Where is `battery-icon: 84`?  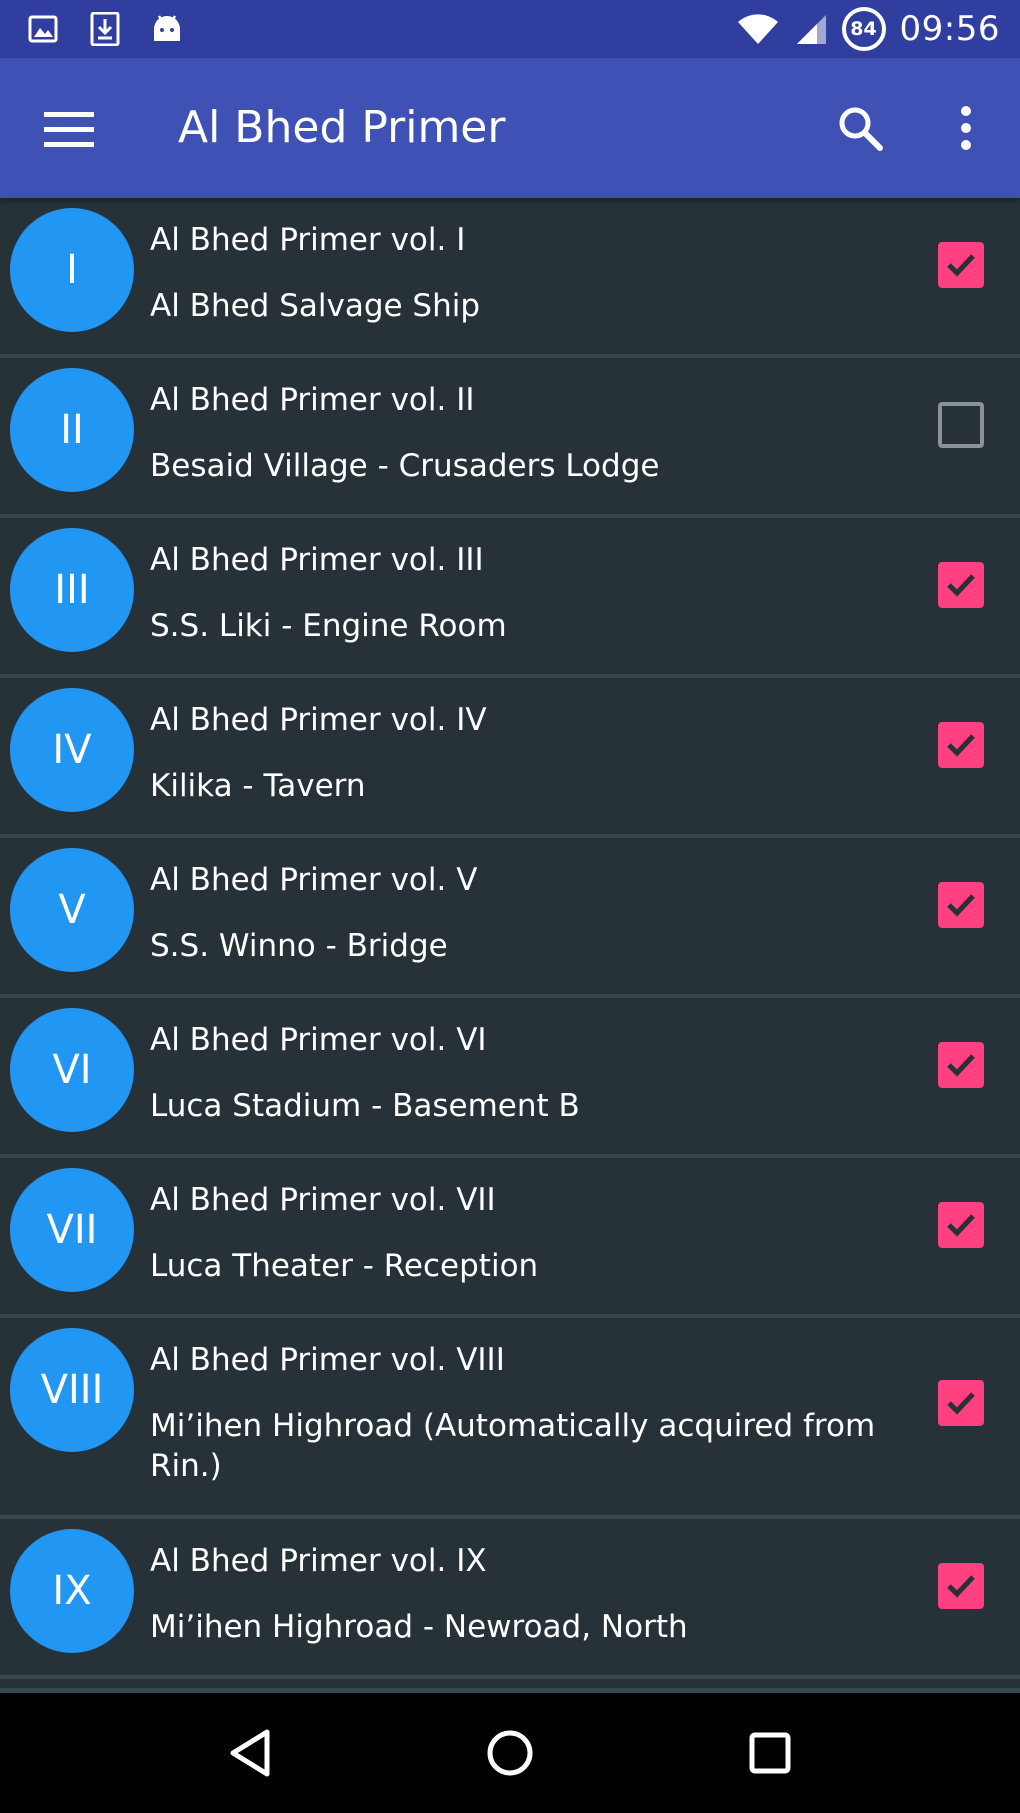 battery-icon: 84 is located at coordinates (863, 29).